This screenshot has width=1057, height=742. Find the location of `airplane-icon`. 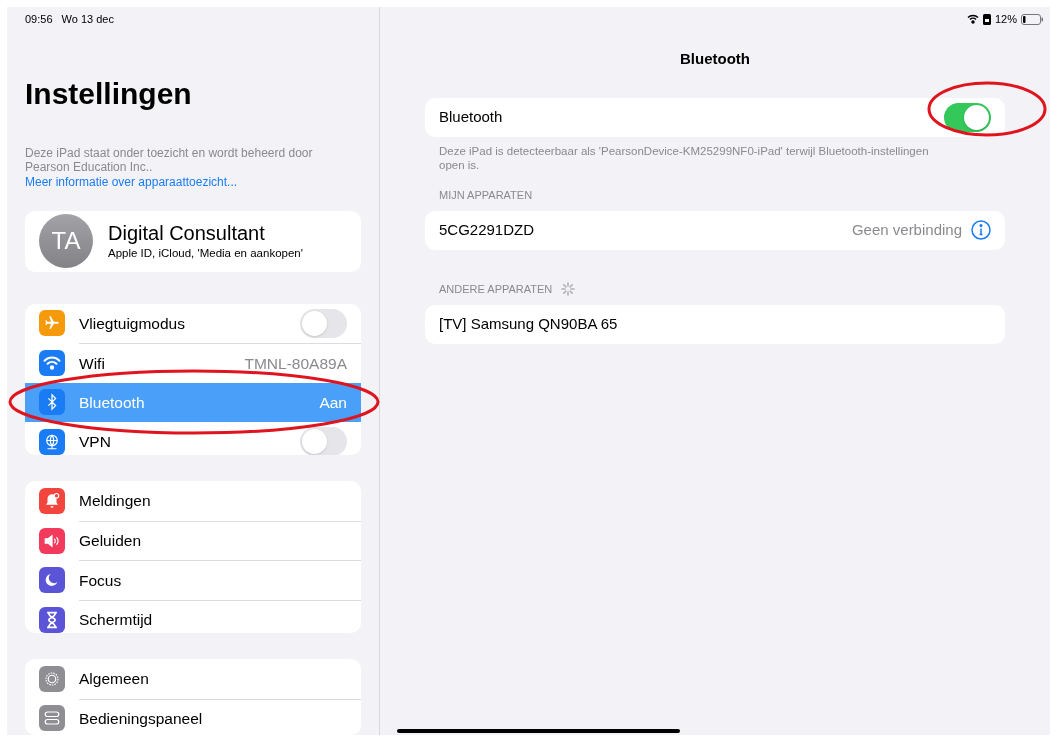

airplane-icon is located at coordinates (52, 323).